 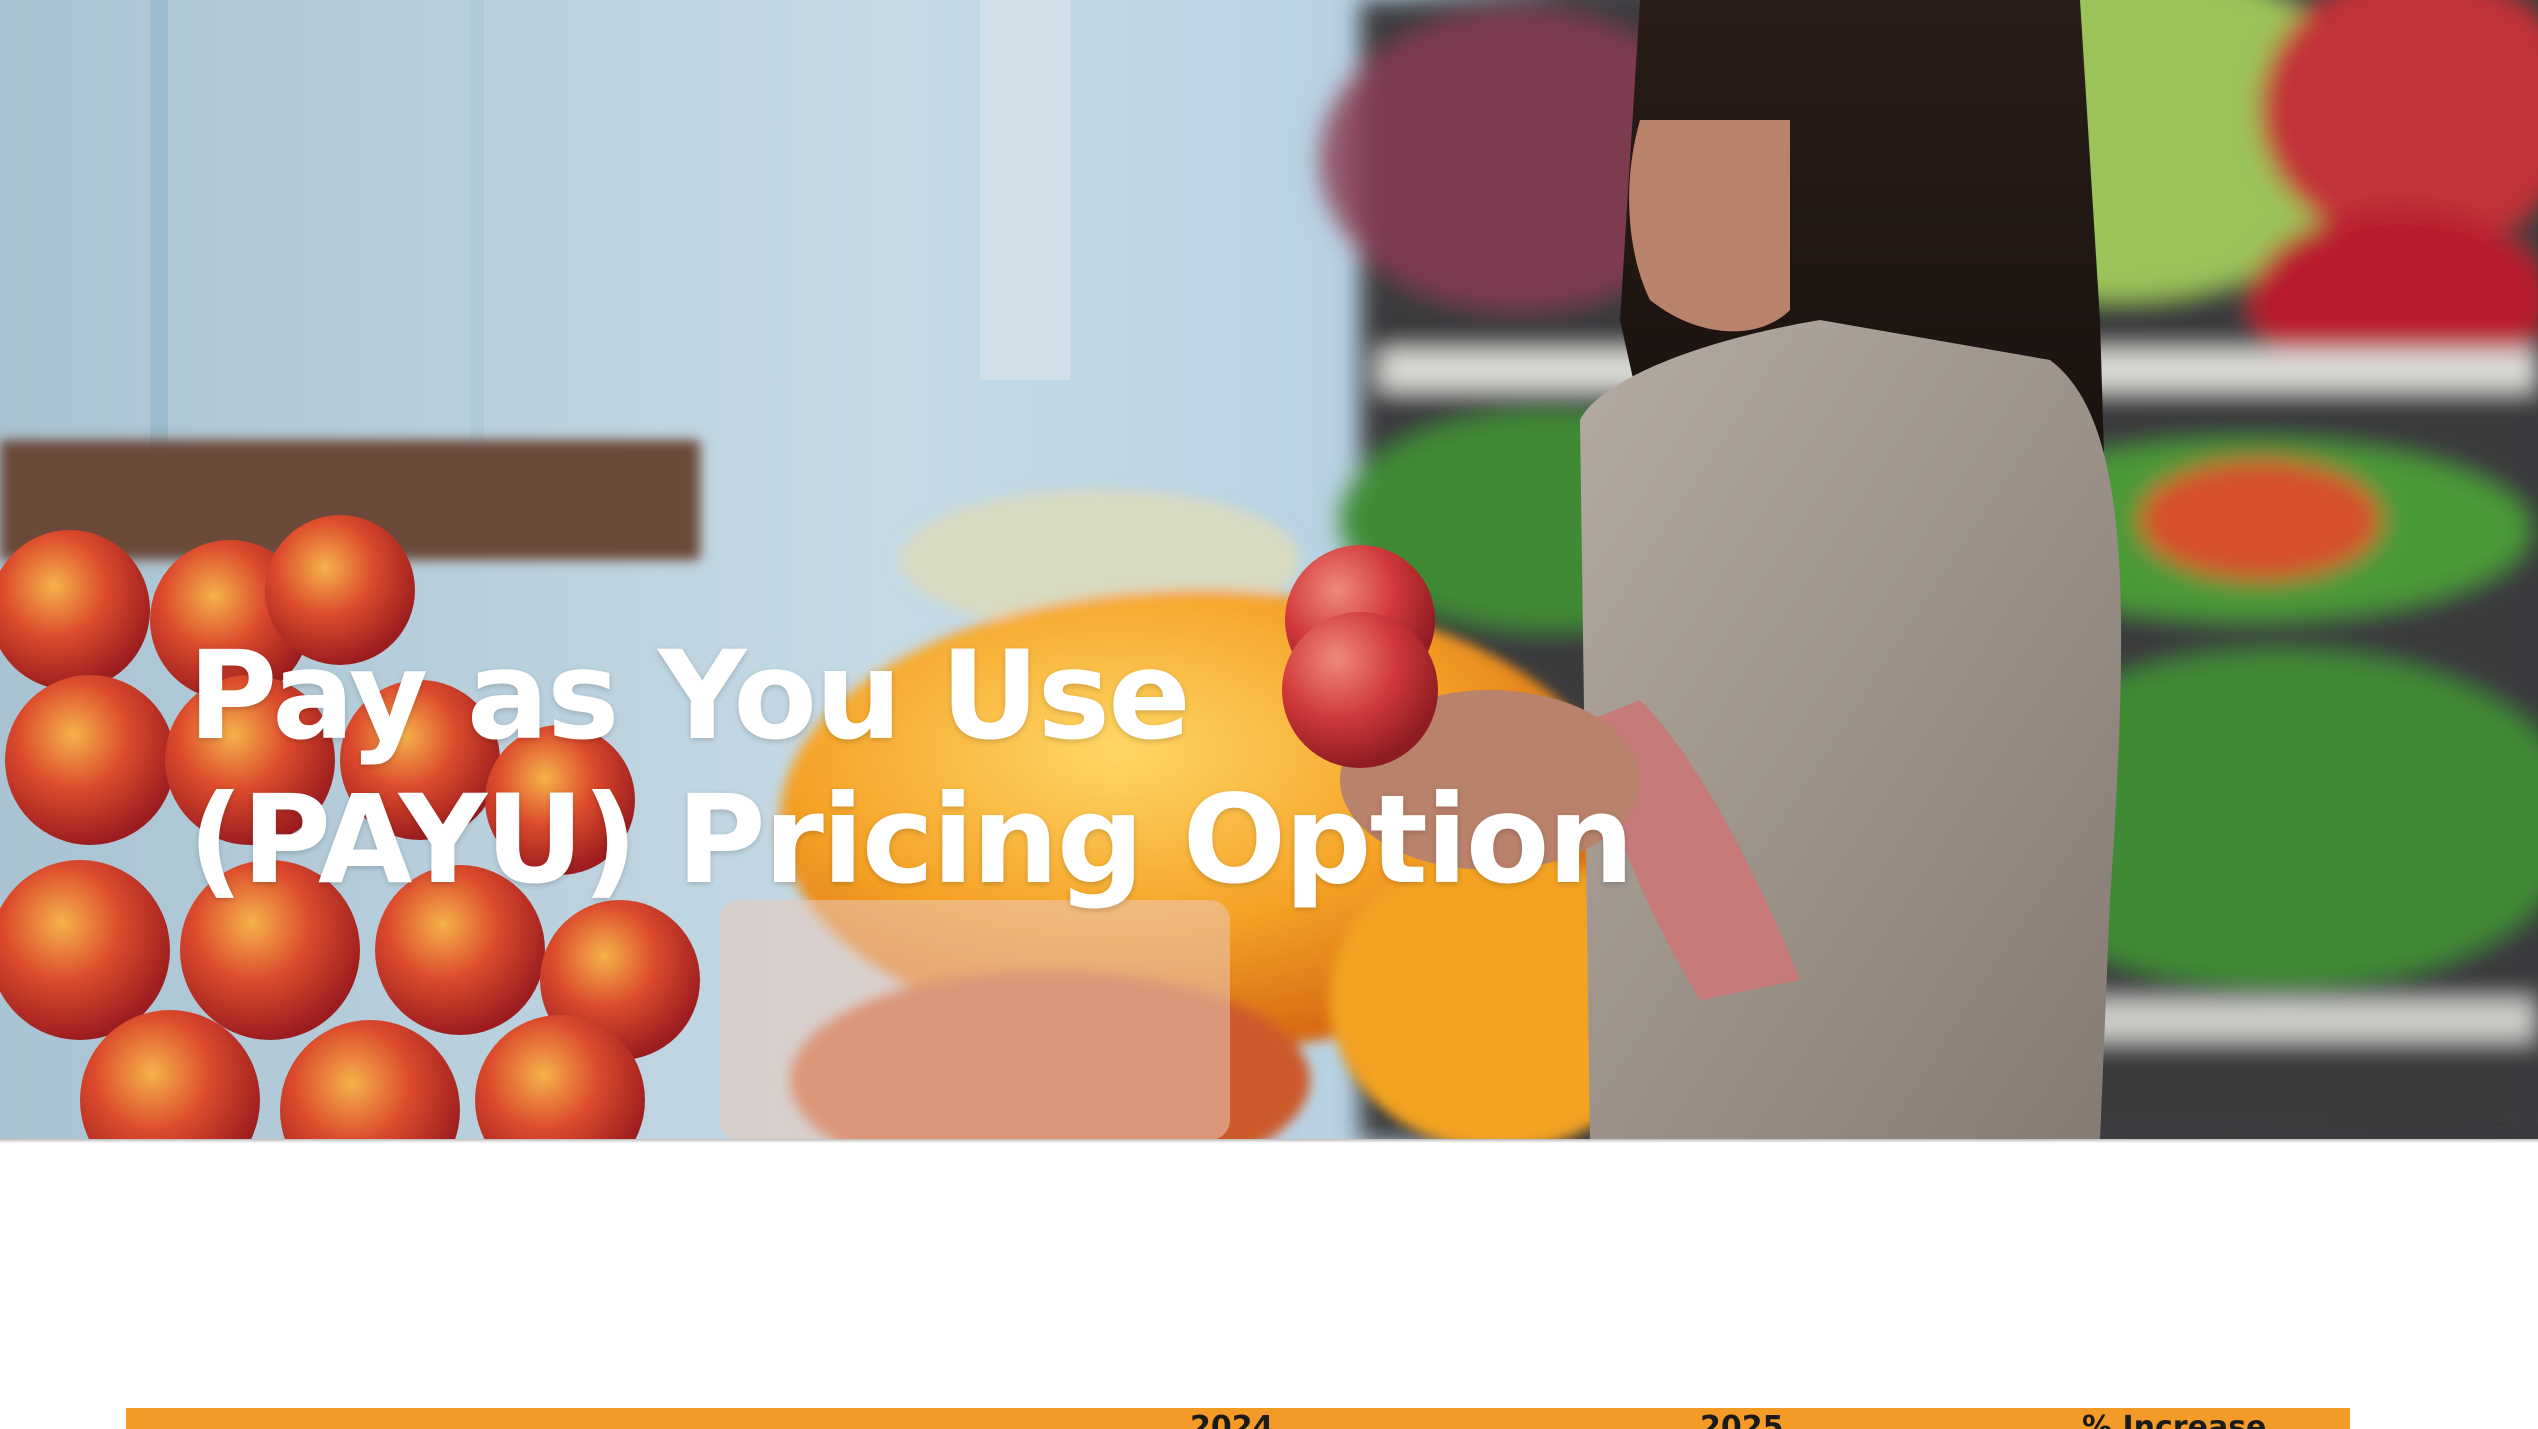 What do you see at coordinates (2174, 1419) in the screenshot?
I see `column-header-percent-increase: % Increase` at bounding box center [2174, 1419].